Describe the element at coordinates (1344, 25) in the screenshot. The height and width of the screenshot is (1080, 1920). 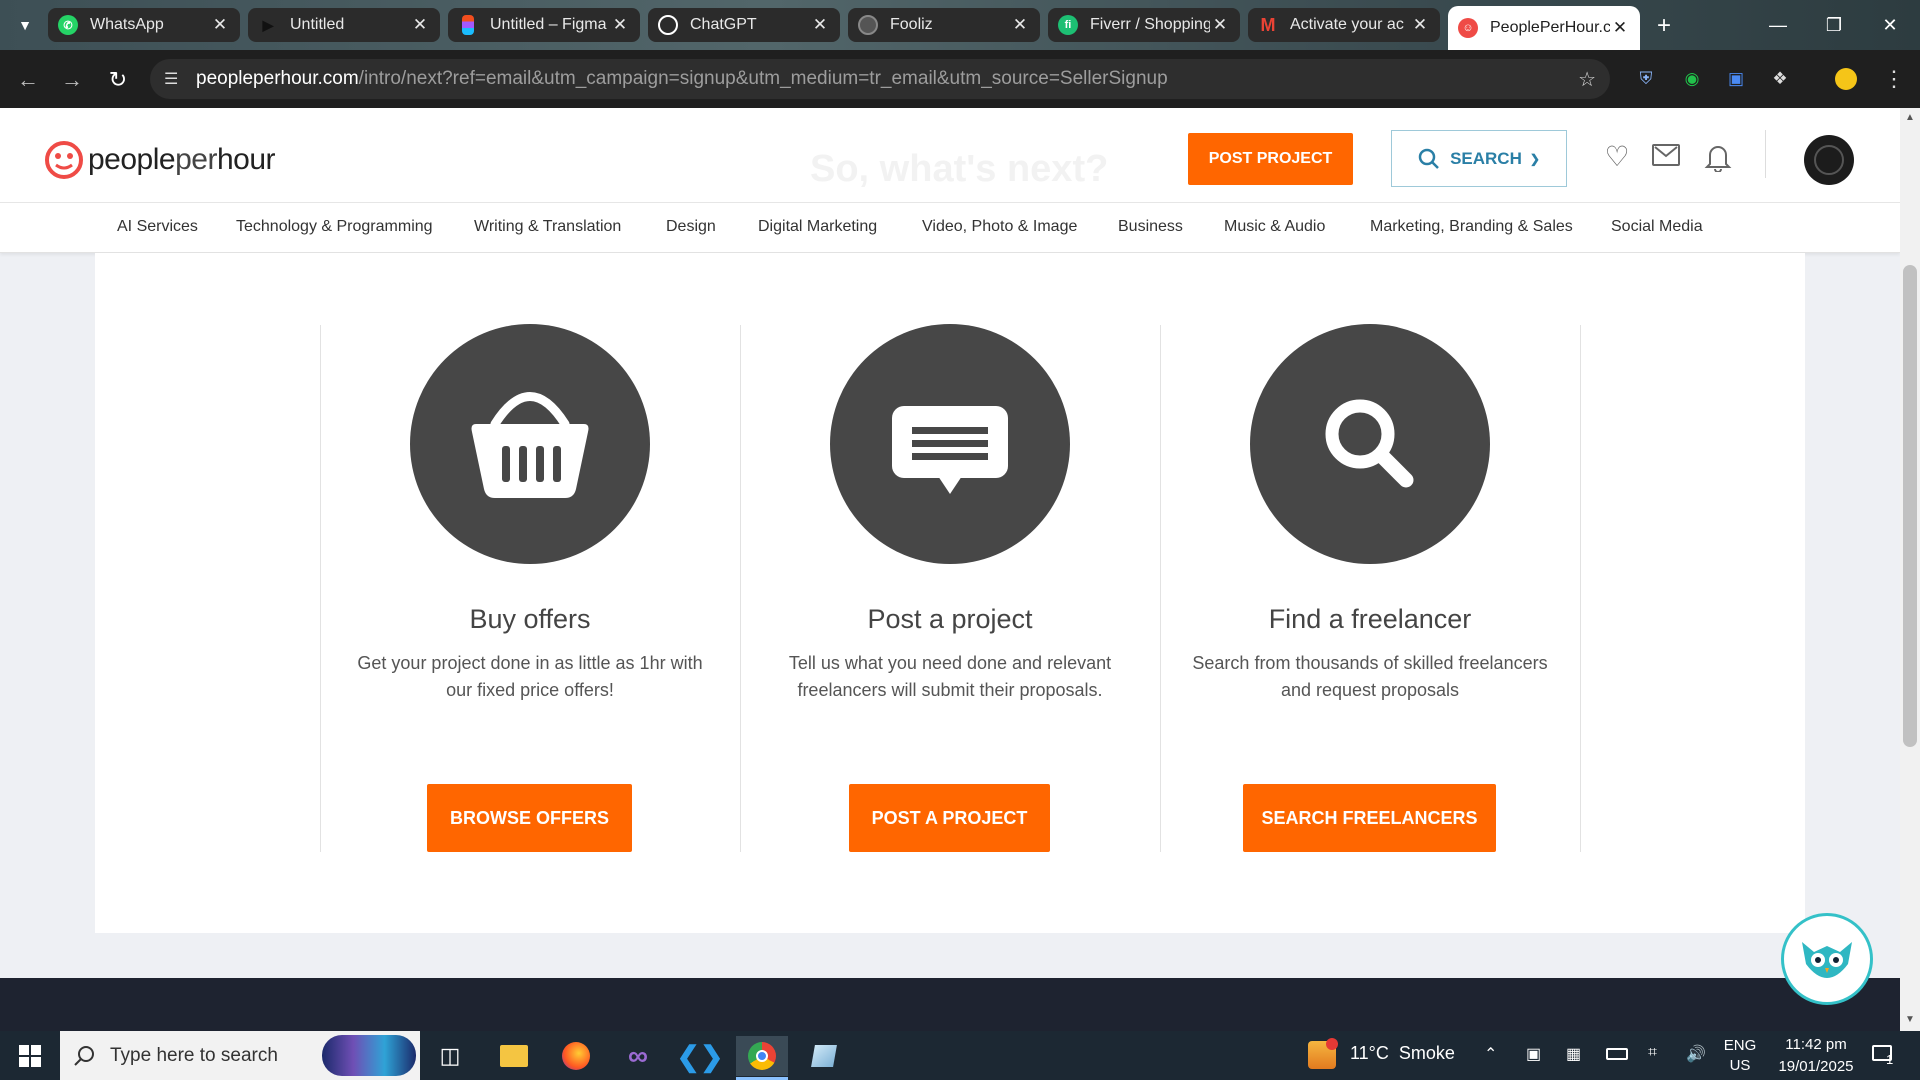
I see `tab-gmail: M Activate your ac ✕` at that location.